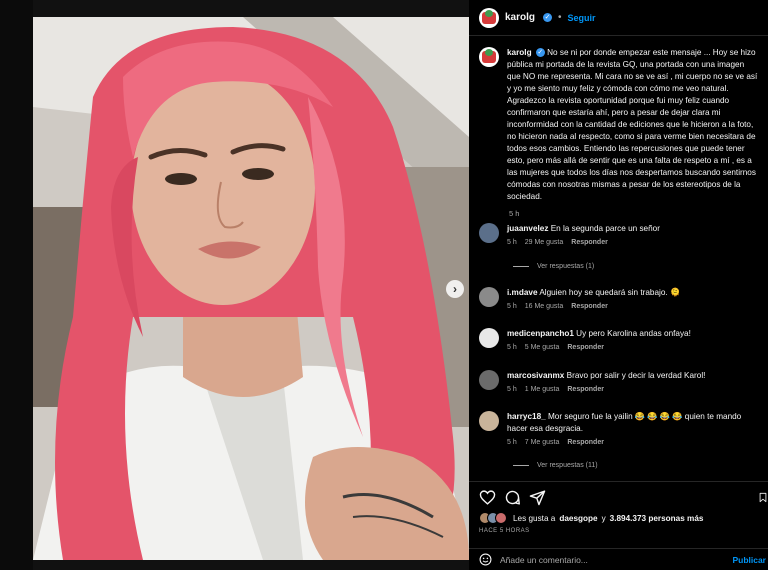 The height and width of the screenshot is (570, 768). What do you see at coordinates (632, 442) in the screenshot?
I see `comment-meta: 5 h 7 Me gusta Responder` at bounding box center [632, 442].